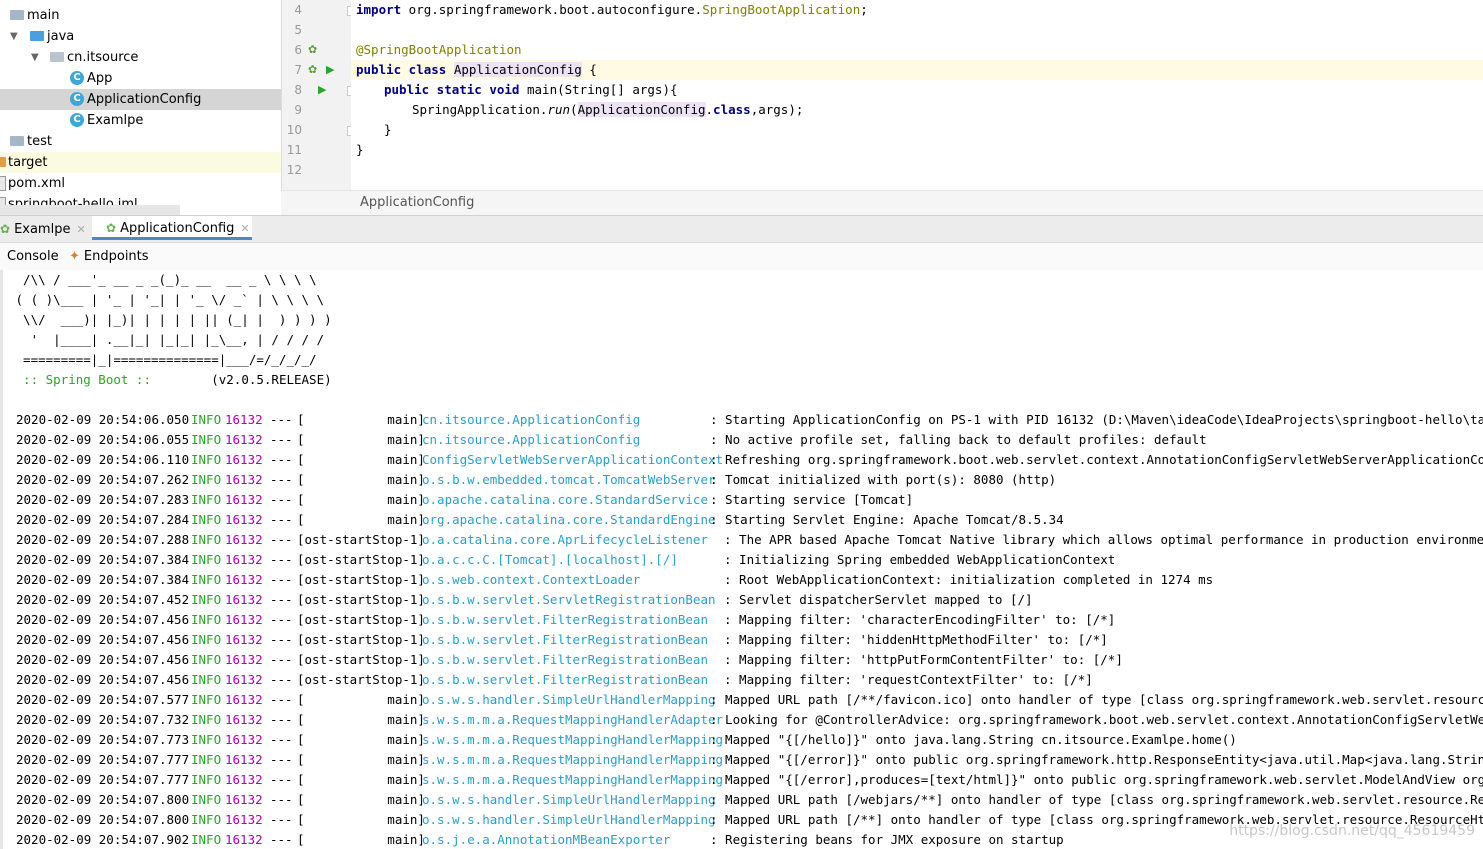 The image size is (1483, 849). I want to click on tree-item-label: main, so click(43, 15).